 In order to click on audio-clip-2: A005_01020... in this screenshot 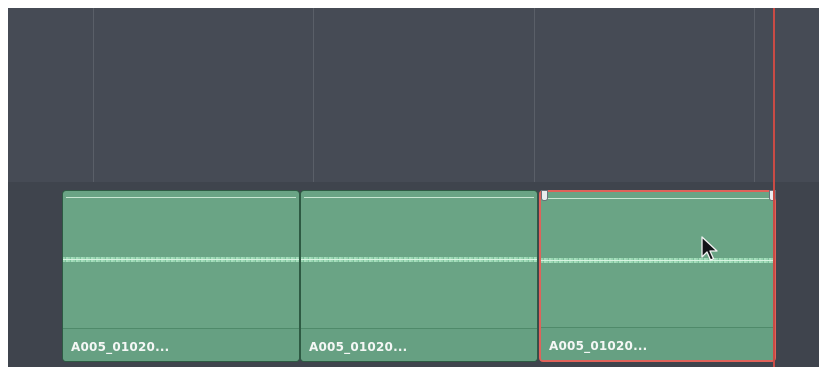, I will do `click(419, 276)`.